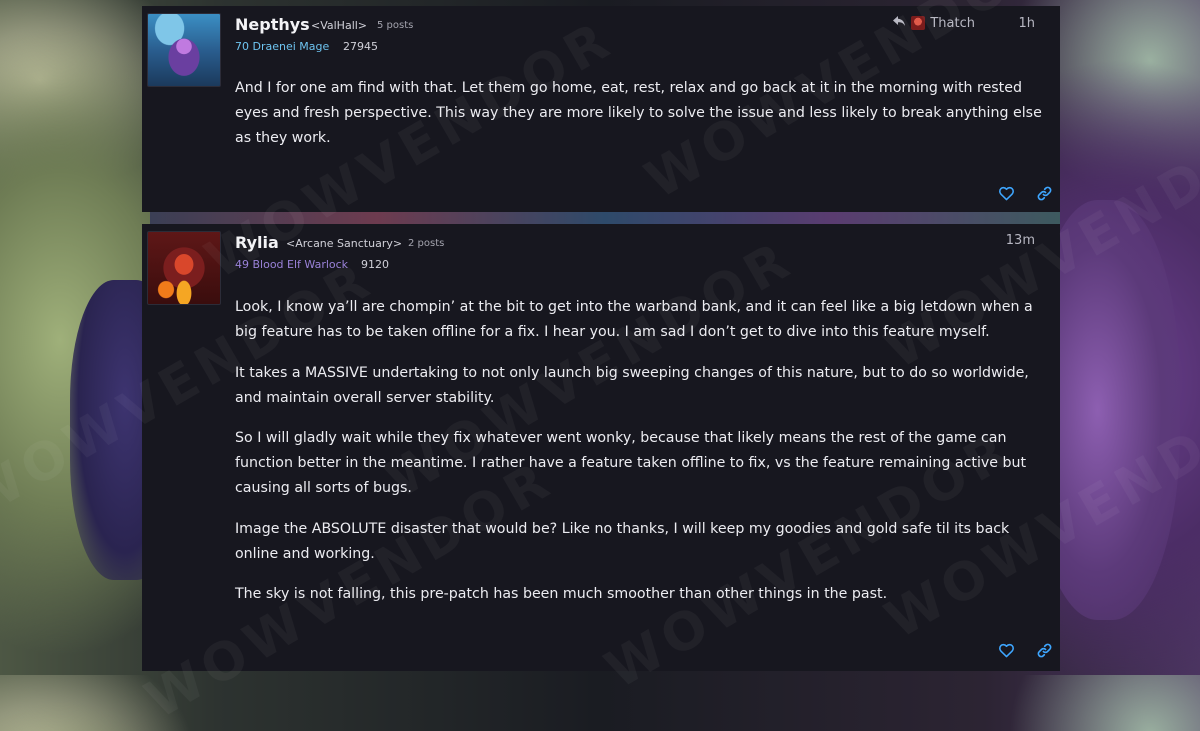  Describe the element at coordinates (1020, 240) in the screenshot. I see `post-time: 13m` at that location.